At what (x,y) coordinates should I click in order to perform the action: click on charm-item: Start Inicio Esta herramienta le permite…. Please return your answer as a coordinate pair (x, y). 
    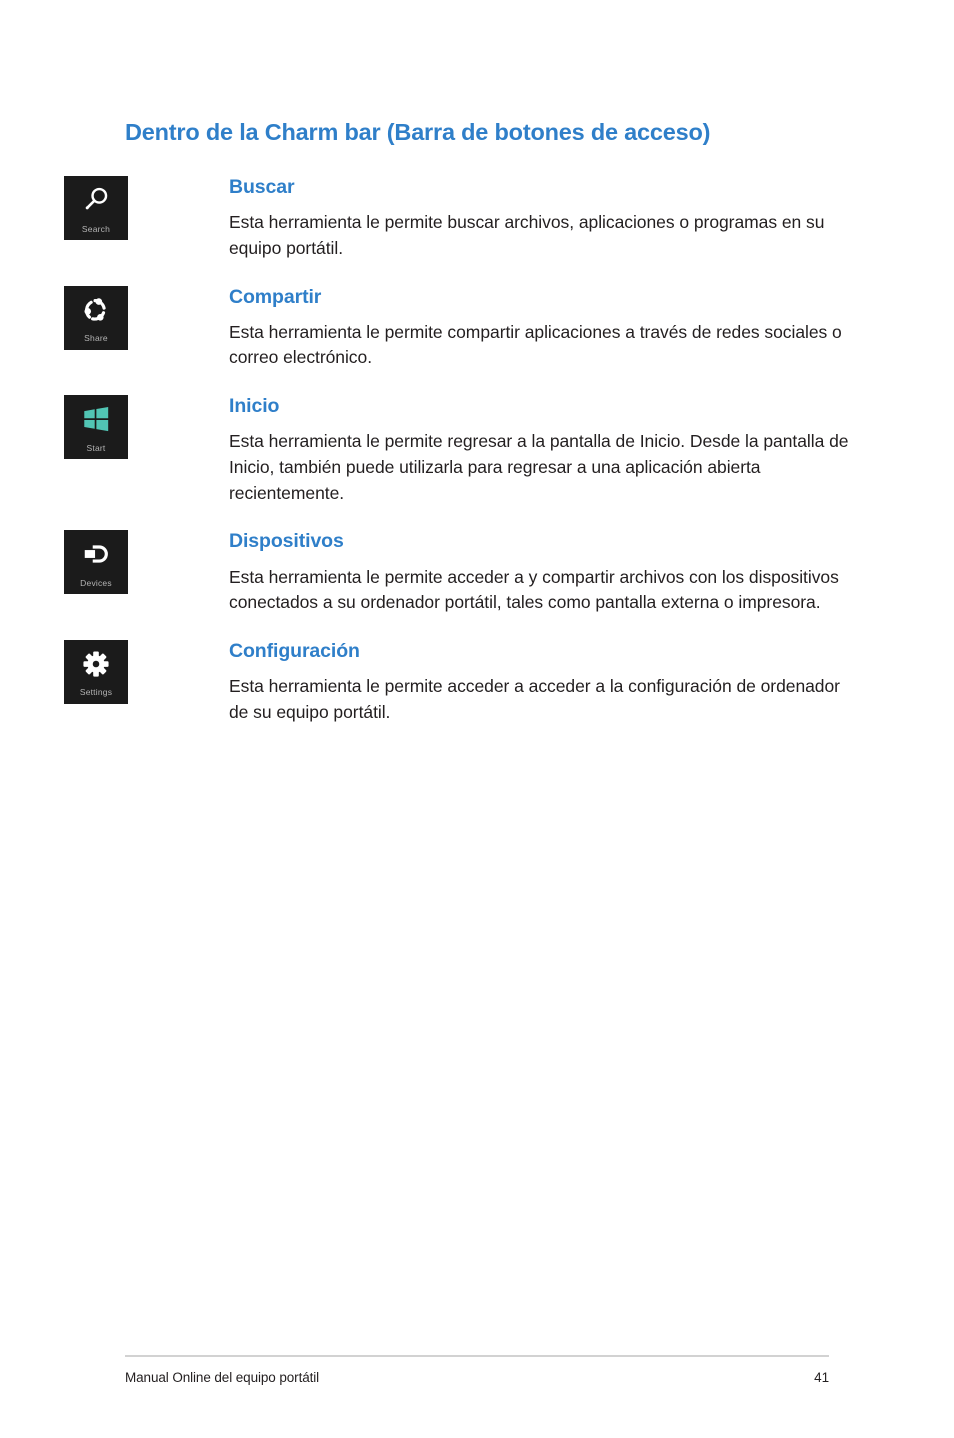
    Looking at the image, I should click on (477, 450).